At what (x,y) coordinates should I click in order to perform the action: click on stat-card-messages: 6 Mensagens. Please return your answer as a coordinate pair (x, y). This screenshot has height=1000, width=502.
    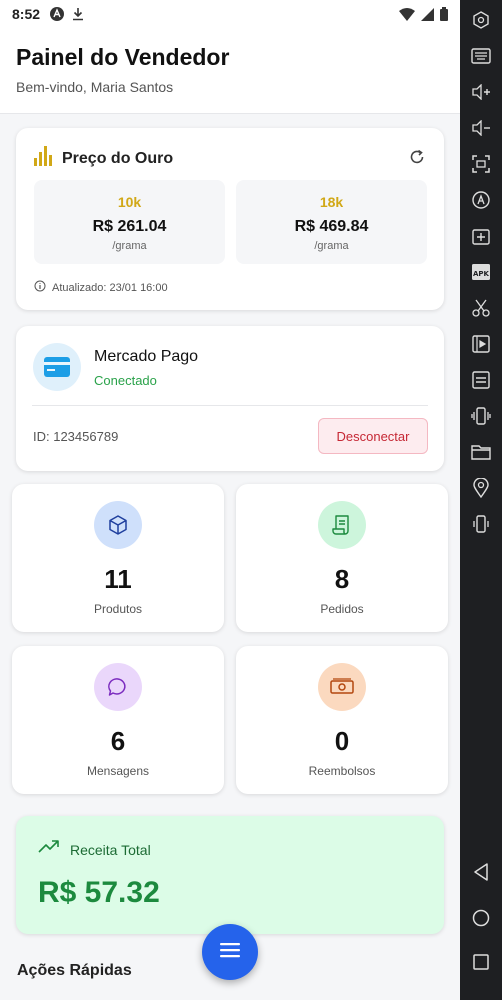
    Looking at the image, I should click on (118, 720).